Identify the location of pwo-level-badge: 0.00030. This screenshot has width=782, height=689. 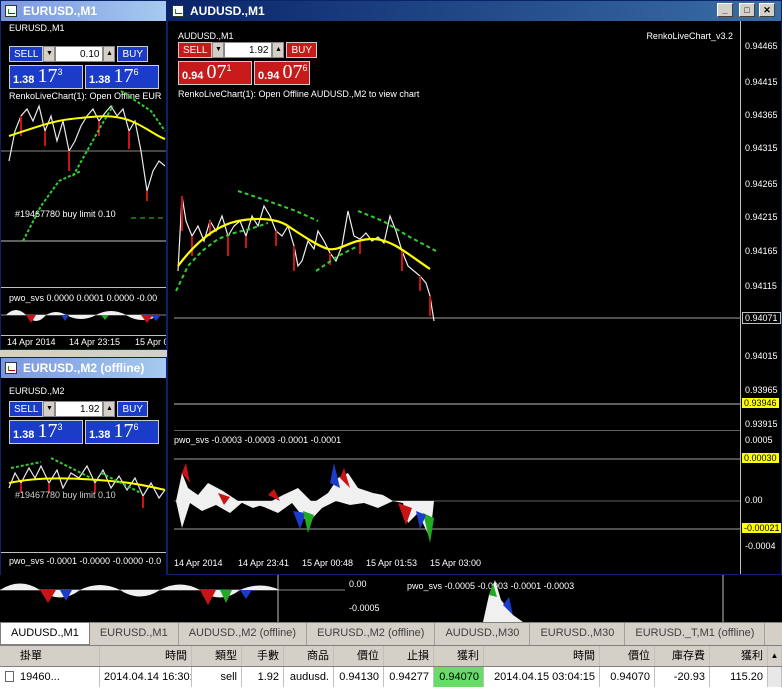
(760, 458).